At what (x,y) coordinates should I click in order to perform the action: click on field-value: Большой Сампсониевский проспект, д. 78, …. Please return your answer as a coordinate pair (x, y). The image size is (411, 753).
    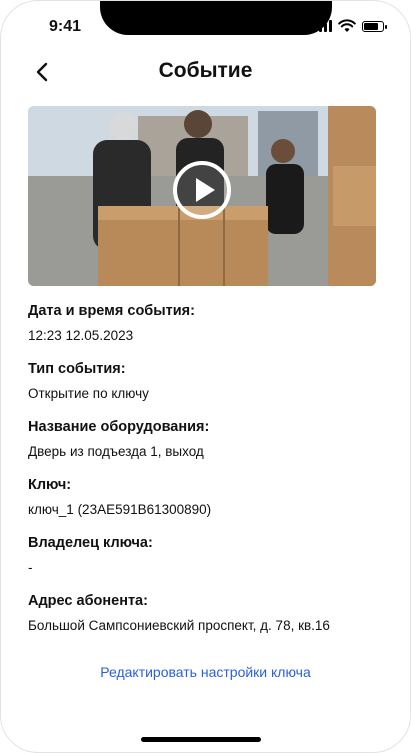
    Looking at the image, I should click on (179, 625).